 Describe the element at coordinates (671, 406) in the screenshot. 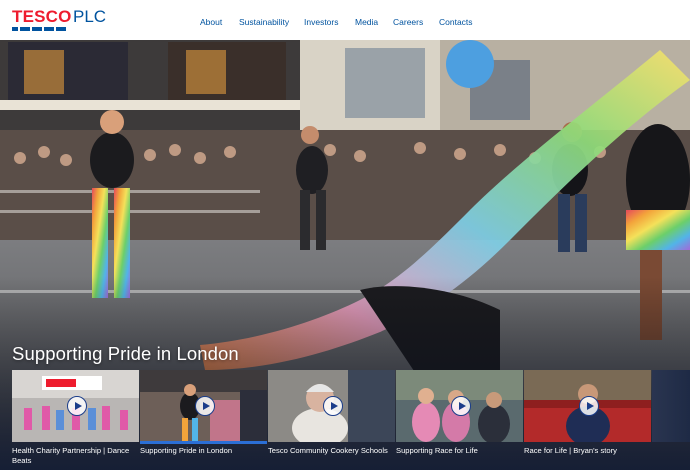

I see `carousel-next-peek` at that location.